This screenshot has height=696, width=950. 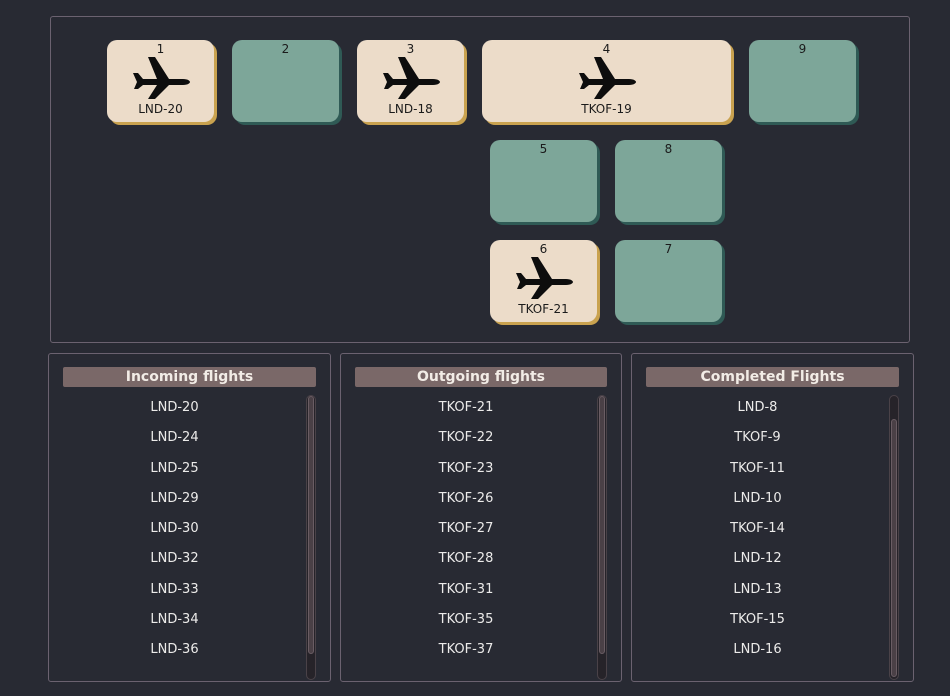 What do you see at coordinates (757, 590) in the screenshot?
I see `list-item: LND-13` at bounding box center [757, 590].